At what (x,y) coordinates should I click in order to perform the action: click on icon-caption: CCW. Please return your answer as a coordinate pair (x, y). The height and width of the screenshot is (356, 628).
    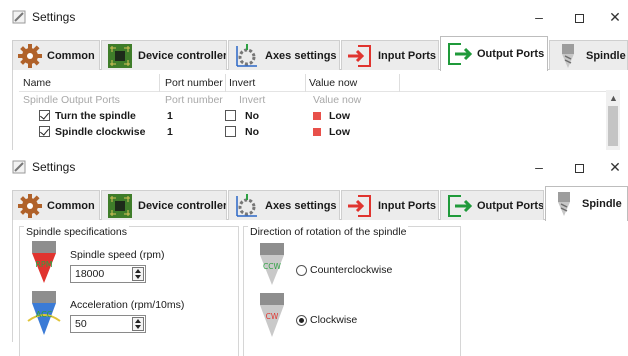
    Looking at the image, I should click on (272, 266).